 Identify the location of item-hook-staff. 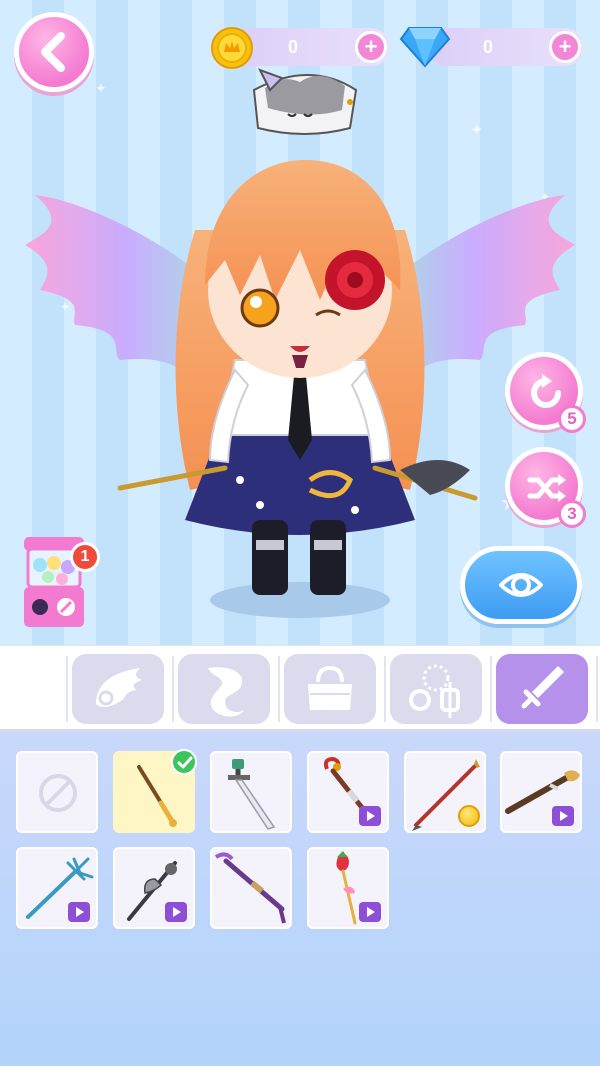
(348, 792).